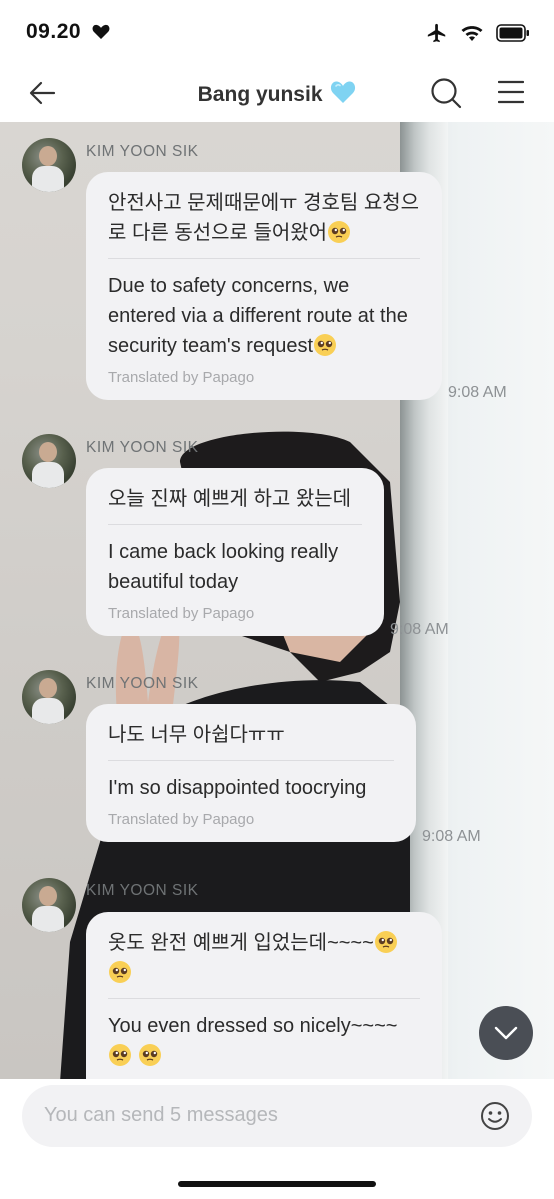 Image resolution: width=554 pixels, height=1199 pixels. I want to click on chat-header: Bang yunsik, so click(277, 93).